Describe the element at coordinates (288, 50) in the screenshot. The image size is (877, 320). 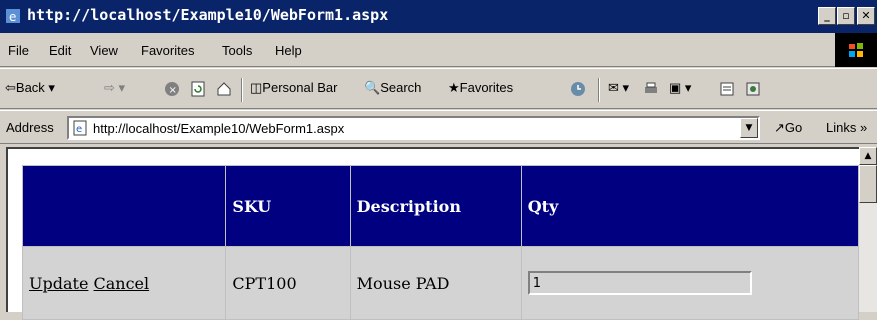
I see `menu-help: Help` at that location.